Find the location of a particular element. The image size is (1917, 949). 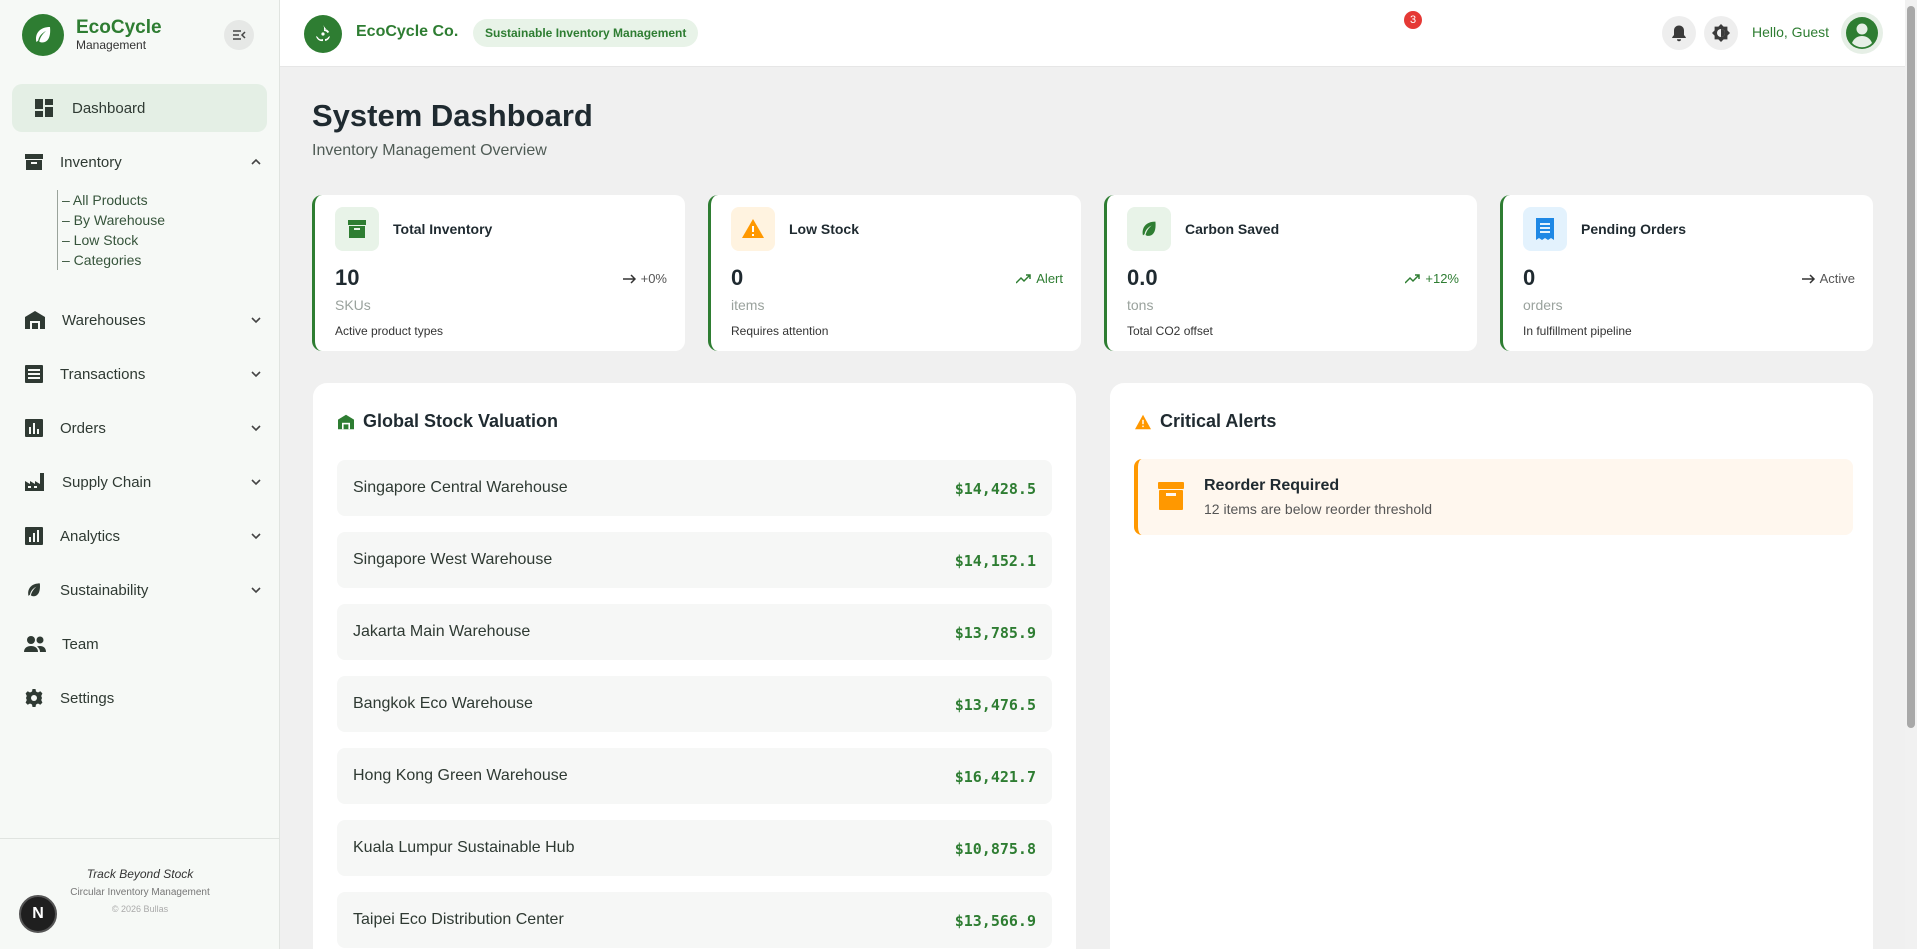

warning-icon is located at coordinates (753, 229).